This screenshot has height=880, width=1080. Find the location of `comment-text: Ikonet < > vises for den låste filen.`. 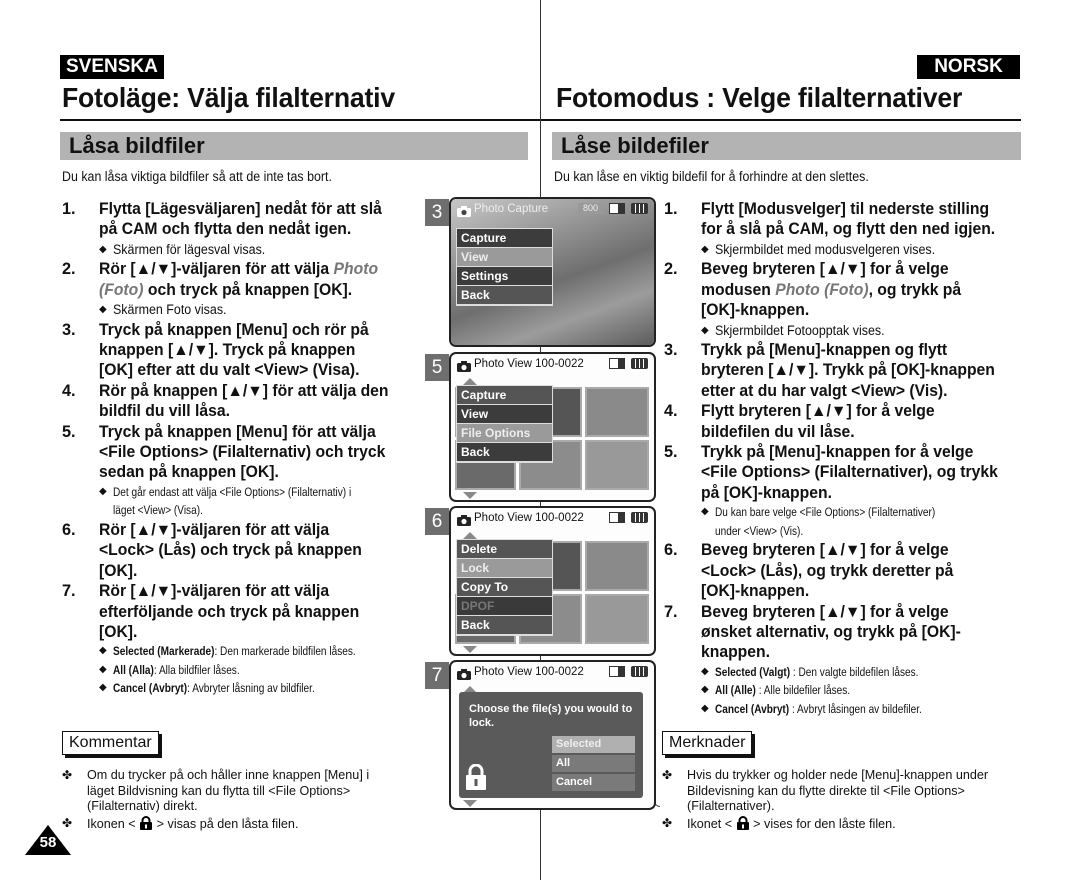

comment-text: Ikonet < > vises for den låste filen. is located at coordinates (791, 823).